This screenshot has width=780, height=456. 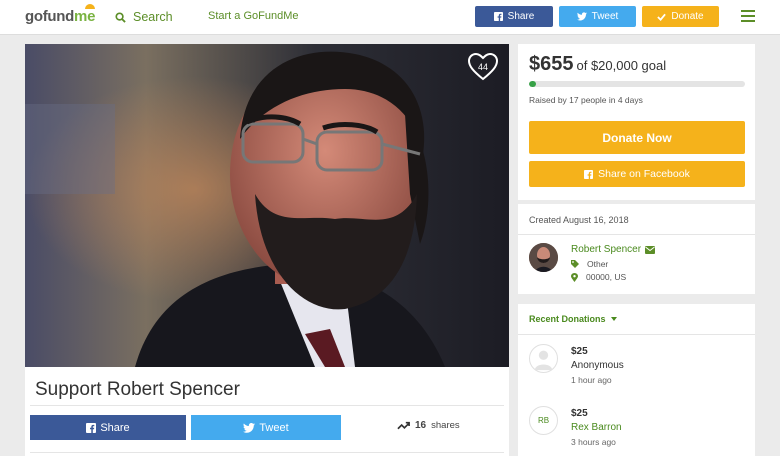 I want to click on organizer-name: Robert Spencer, so click(x=606, y=249).